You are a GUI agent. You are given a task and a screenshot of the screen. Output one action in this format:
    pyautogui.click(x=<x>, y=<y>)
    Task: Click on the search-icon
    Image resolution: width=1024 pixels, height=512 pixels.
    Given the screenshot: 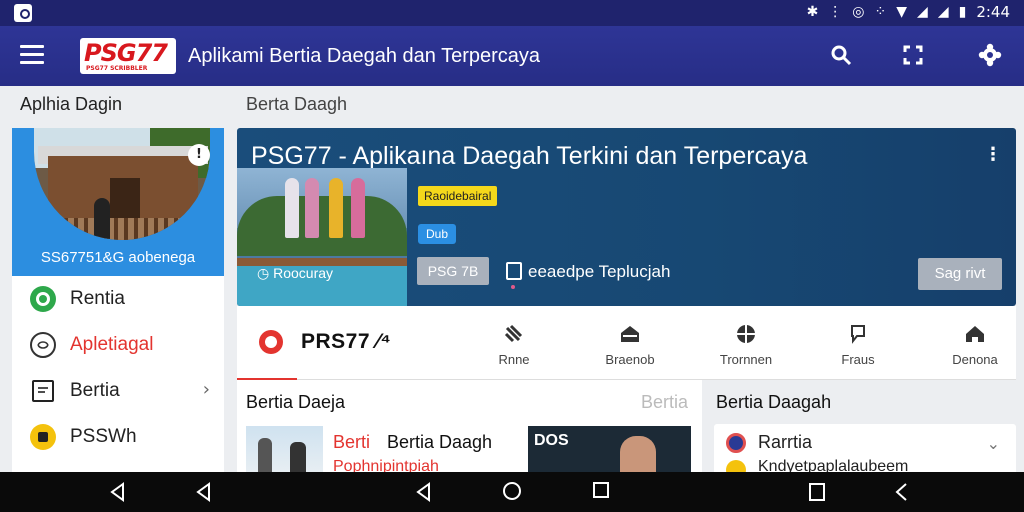 What is the action you would take?
    pyautogui.click(x=841, y=55)
    